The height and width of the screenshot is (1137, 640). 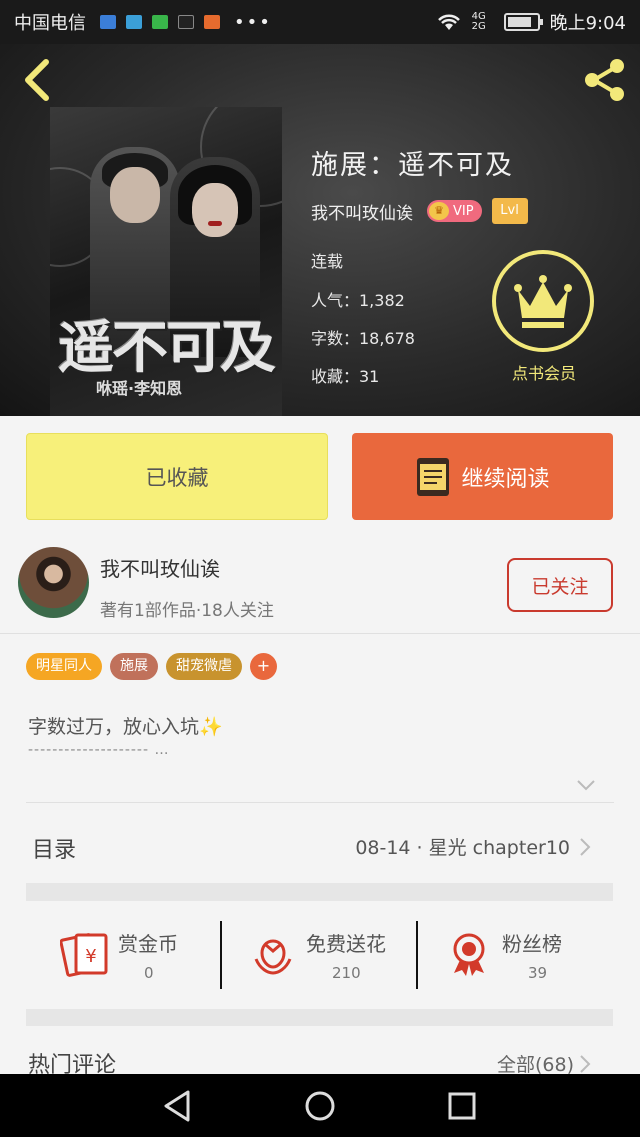 What do you see at coordinates (478, 21) in the screenshot?
I see `network-label: 4G 2G` at bounding box center [478, 21].